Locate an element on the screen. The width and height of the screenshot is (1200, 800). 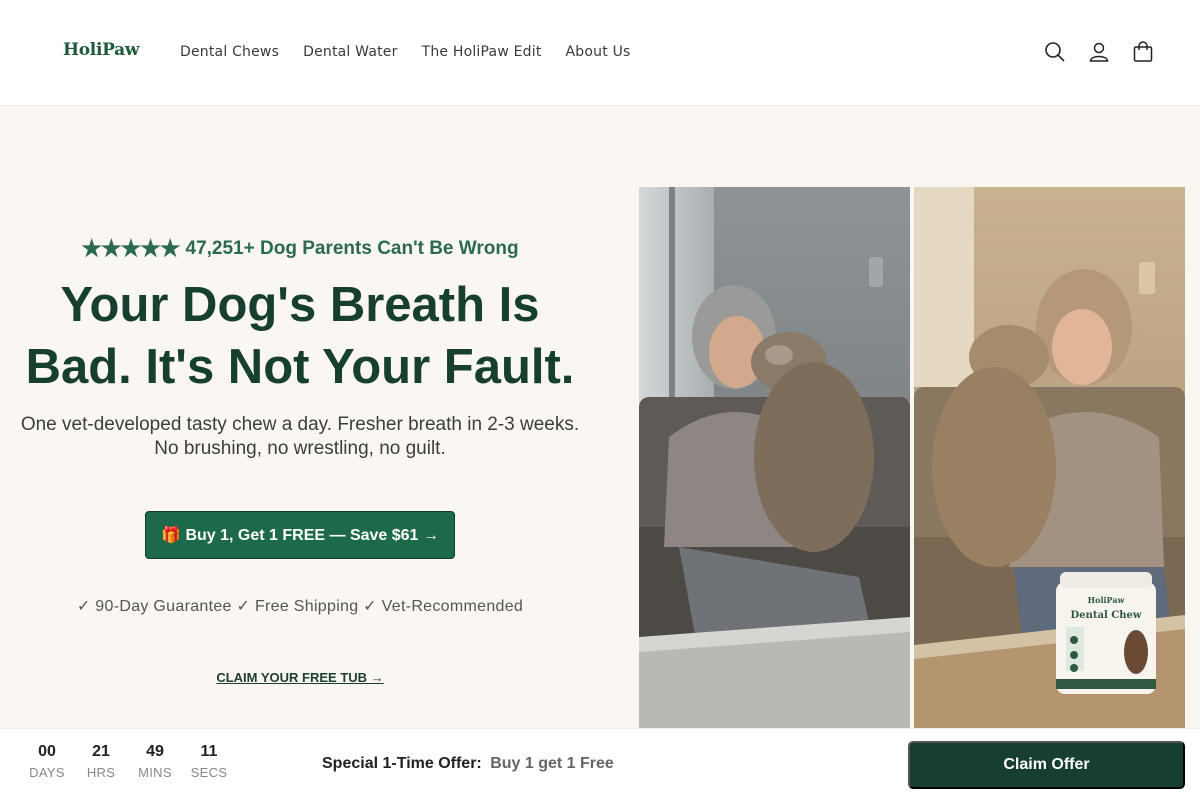
search-icon is located at coordinates (1055, 52).